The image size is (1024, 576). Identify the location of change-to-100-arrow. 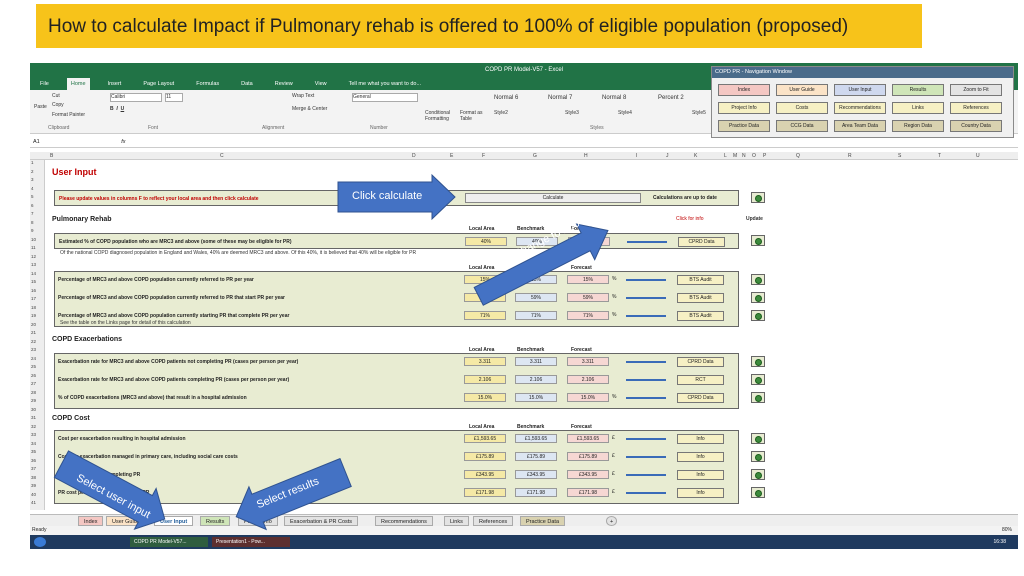
(541, 264).